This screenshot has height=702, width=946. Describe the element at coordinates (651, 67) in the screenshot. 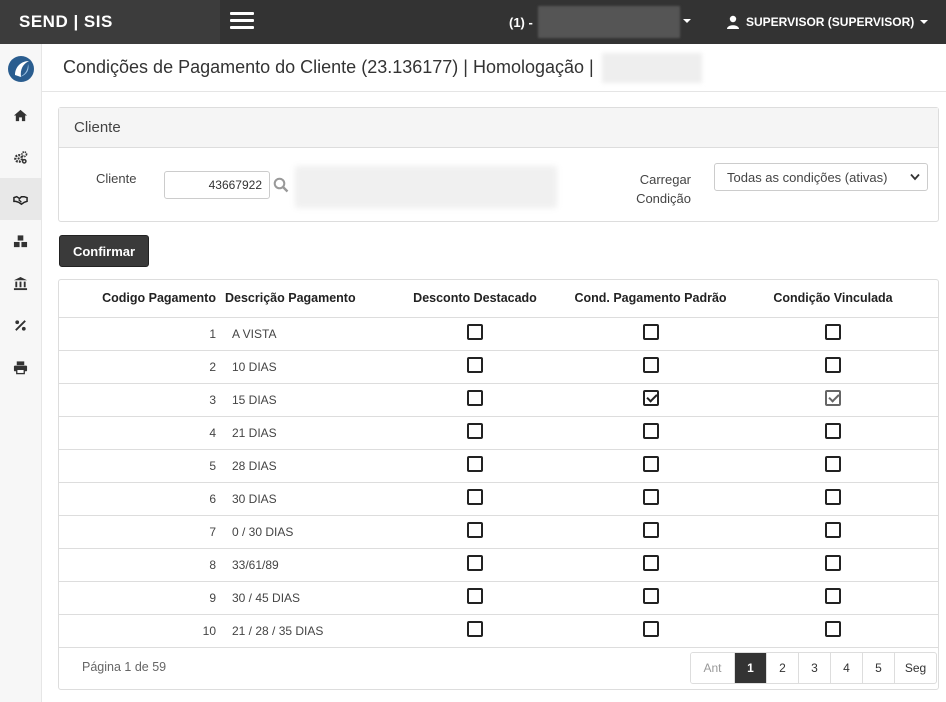

I see `redacted-environment` at that location.